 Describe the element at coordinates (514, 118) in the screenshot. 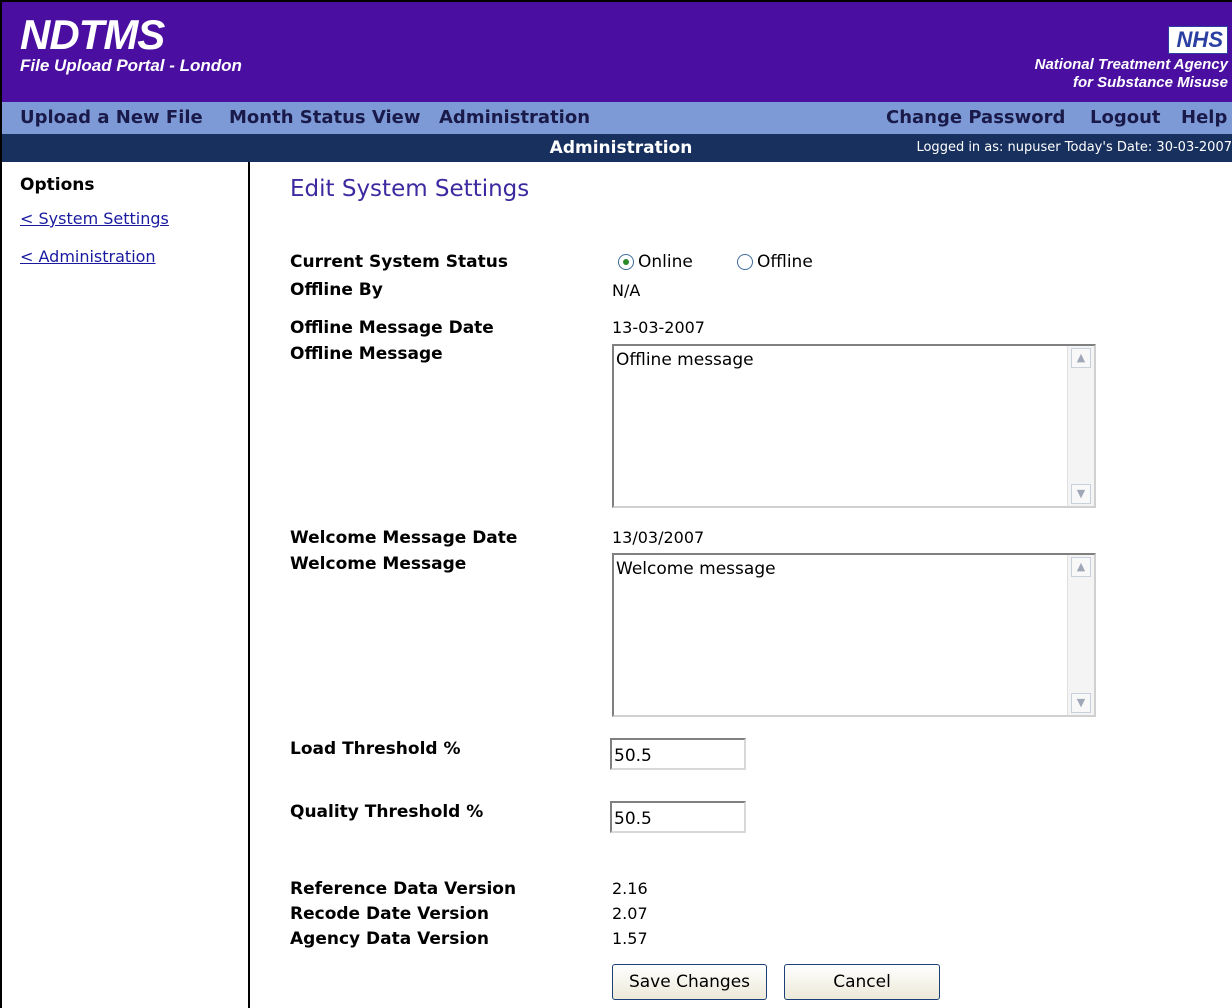

I see `nav-administration: Administration` at that location.